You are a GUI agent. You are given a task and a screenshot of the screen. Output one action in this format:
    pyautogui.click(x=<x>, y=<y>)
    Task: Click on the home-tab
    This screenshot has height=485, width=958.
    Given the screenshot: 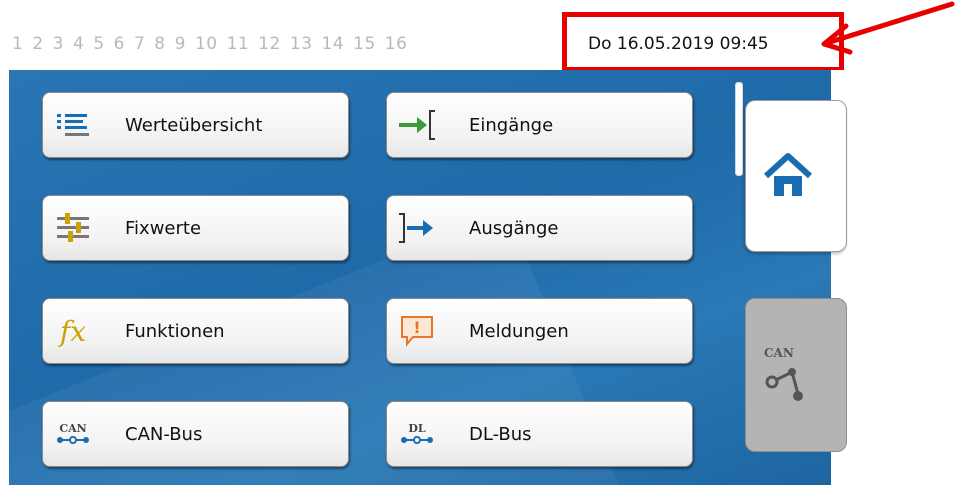 What is the action you would take?
    pyautogui.click(x=796, y=176)
    